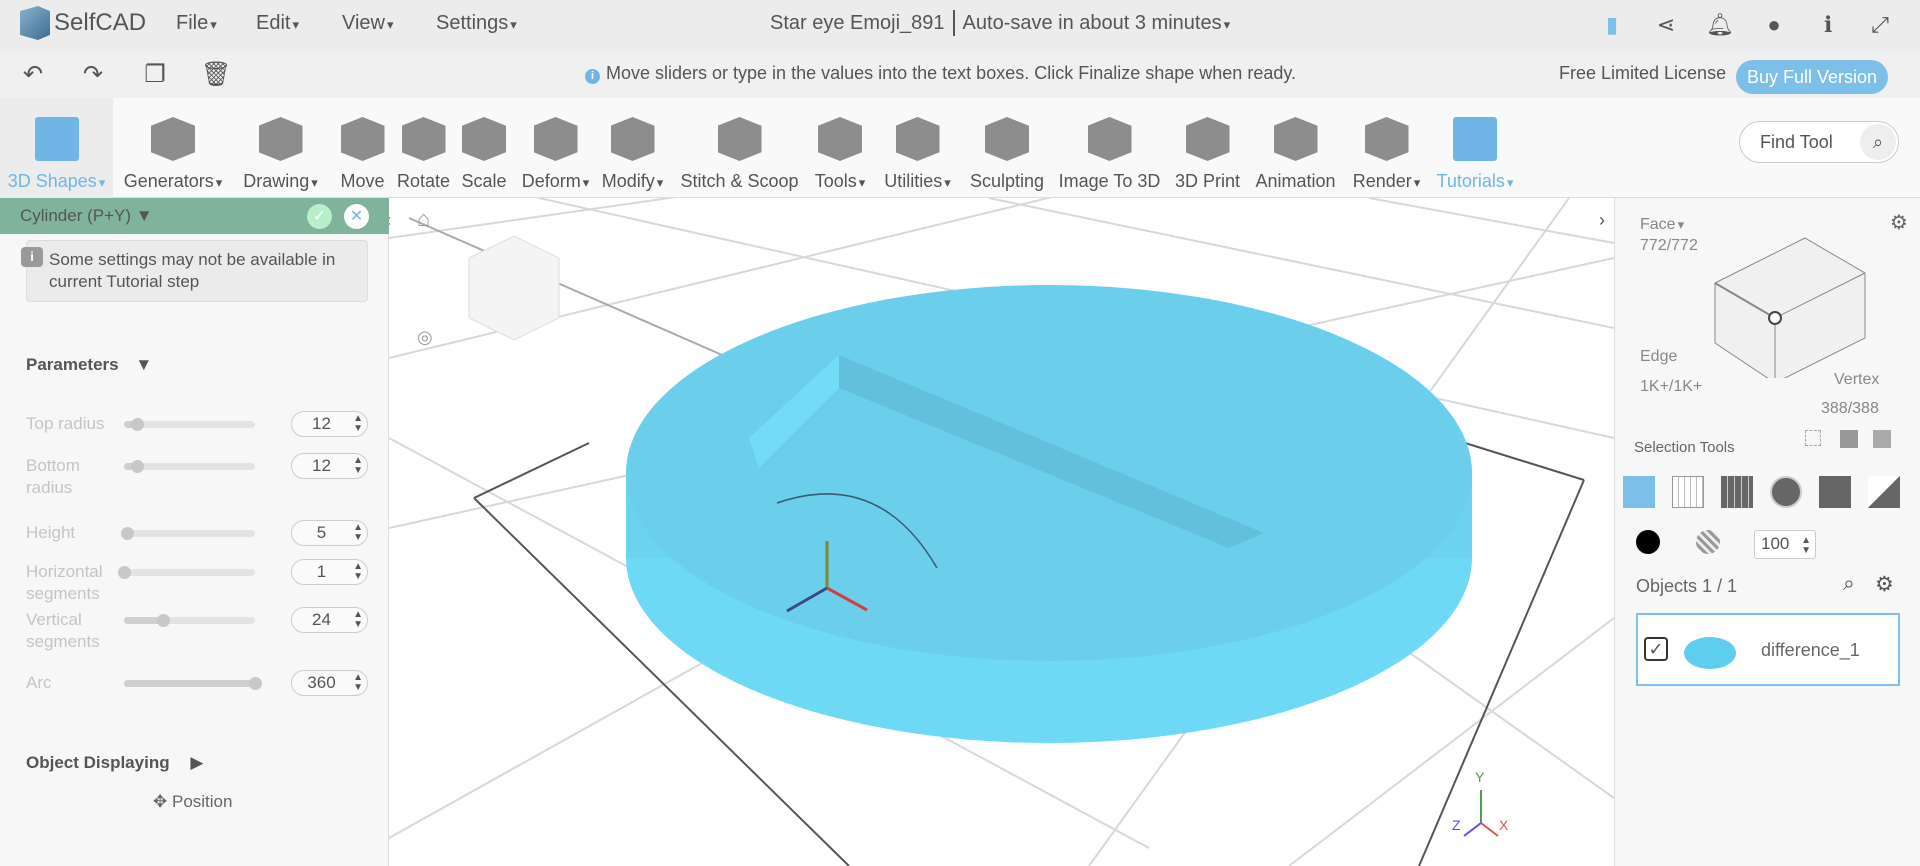  I want to click on select-solid-icon, so click(1786, 492).